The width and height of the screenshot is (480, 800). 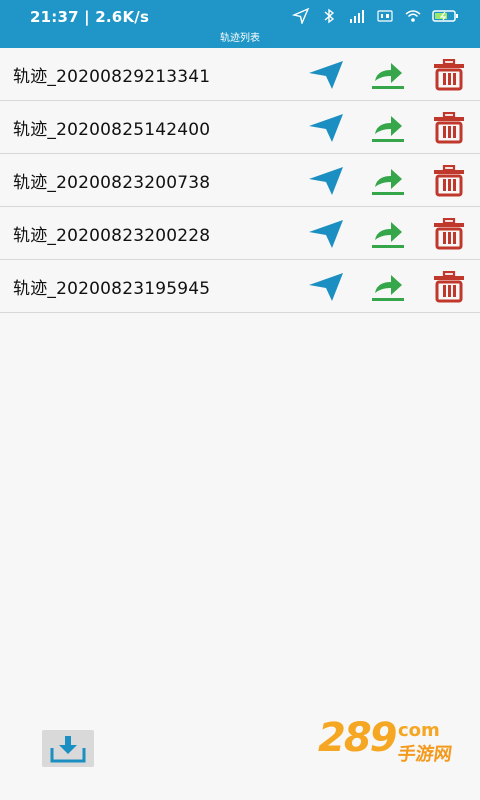 What do you see at coordinates (240, 233) in the screenshot?
I see `track-row: 轨迹_20200823200228` at bounding box center [240, 233].